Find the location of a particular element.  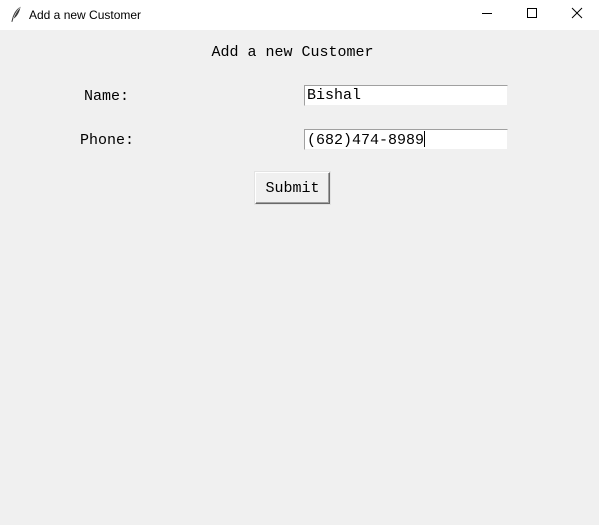

close-button is located at coordinates (576, 15).